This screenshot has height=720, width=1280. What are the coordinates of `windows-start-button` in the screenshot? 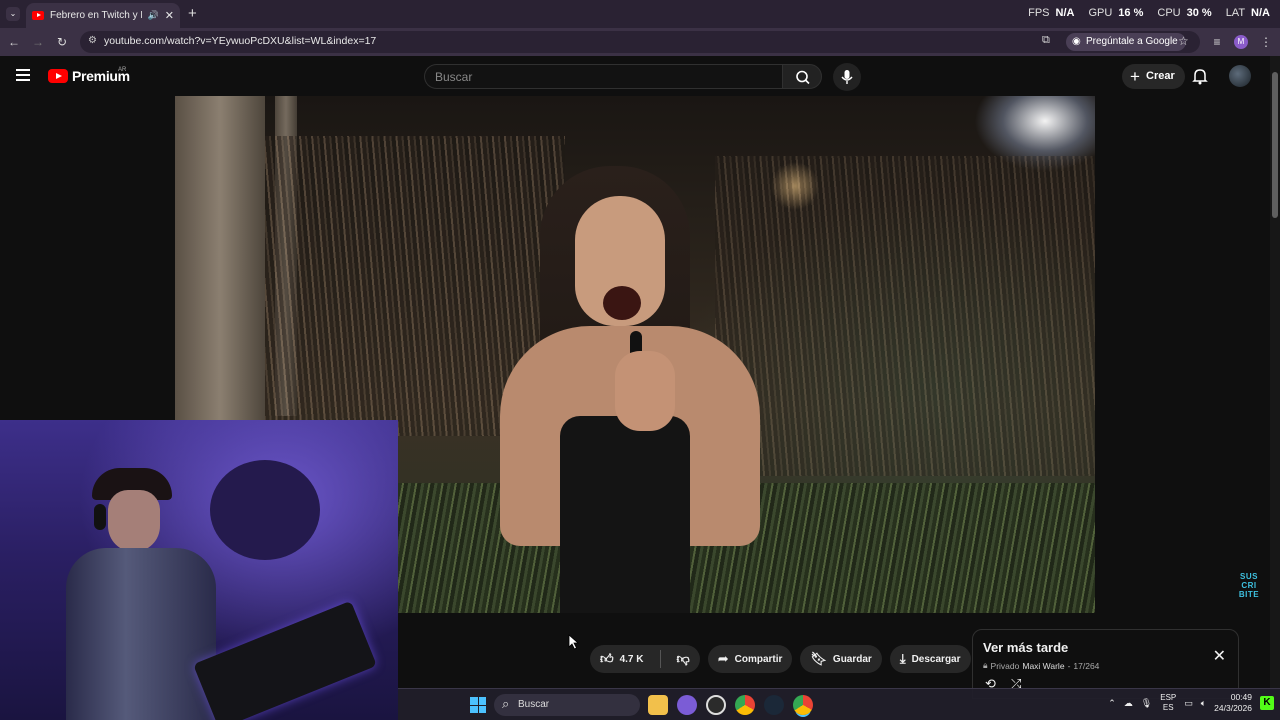 It's located at (478, 705).